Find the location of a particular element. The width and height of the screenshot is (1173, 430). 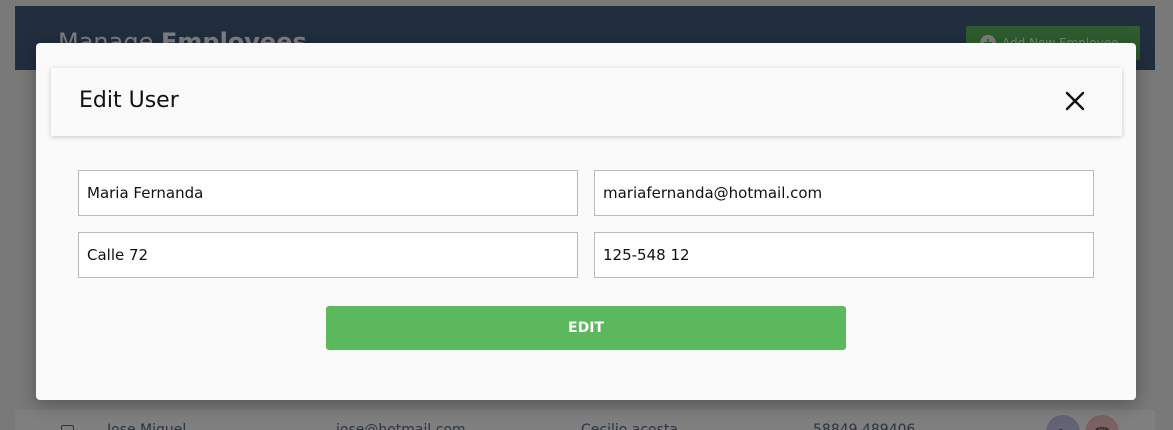

close-icon is located at coordinates (1075, 101).